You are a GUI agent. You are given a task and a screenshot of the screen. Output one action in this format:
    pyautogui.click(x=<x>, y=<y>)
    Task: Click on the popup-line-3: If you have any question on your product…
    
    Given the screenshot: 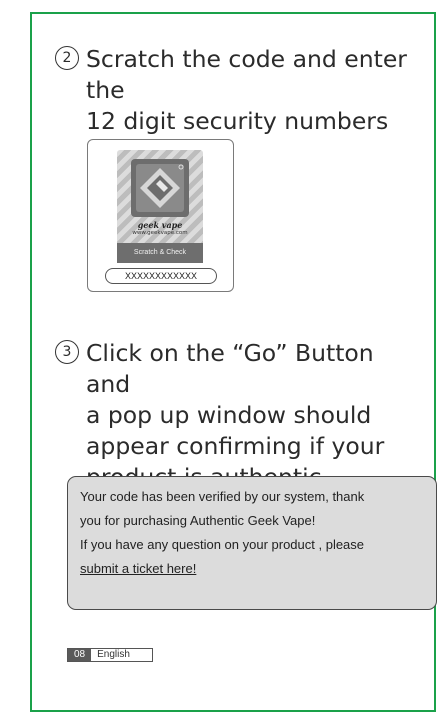 What is the action you would take?
    pyautogui.click(x=222, y=544)
    